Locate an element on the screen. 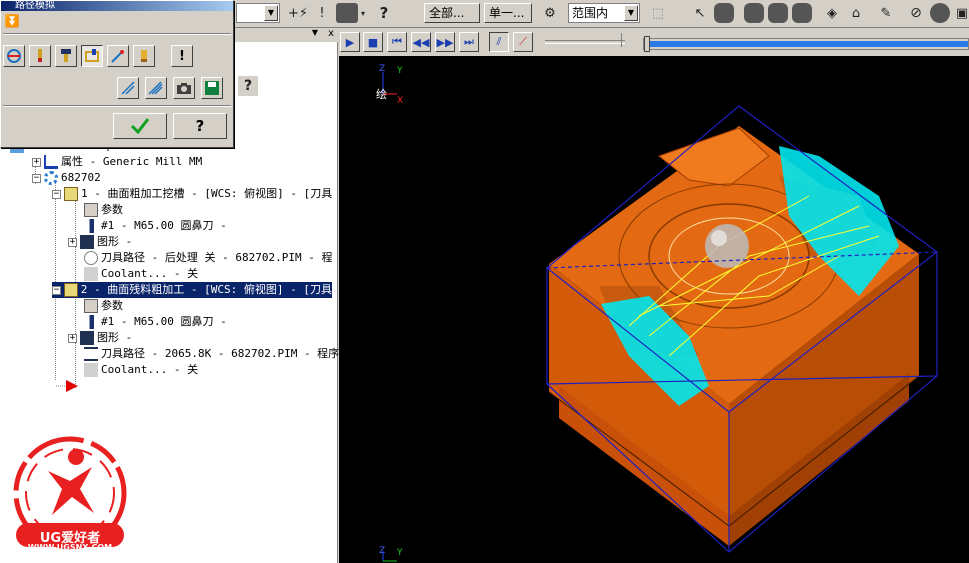 The width and height of the screenshot is (969, 563). shade-icon is located at coordinates (347, 13).